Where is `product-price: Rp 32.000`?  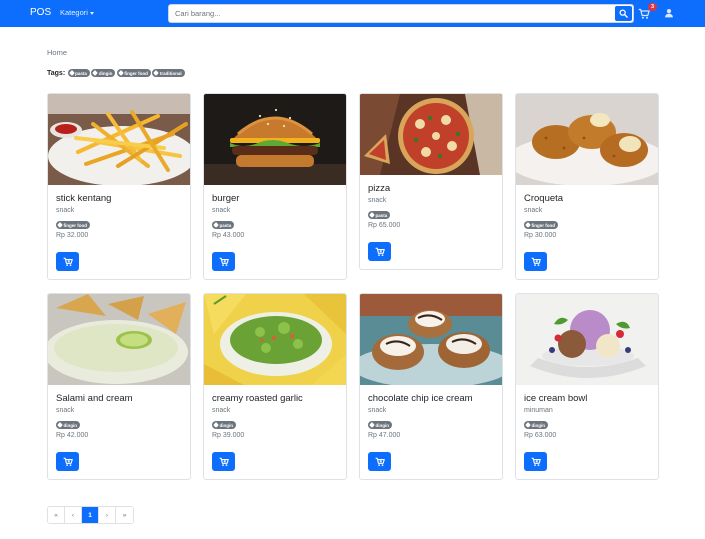 product-price: Rp 32.000 is located at coordinates (72, 235).